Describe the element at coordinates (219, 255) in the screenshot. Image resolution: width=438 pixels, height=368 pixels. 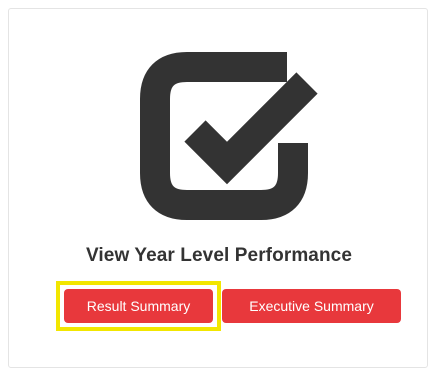
I see `panel-title: View Year Level Performance` at that location.